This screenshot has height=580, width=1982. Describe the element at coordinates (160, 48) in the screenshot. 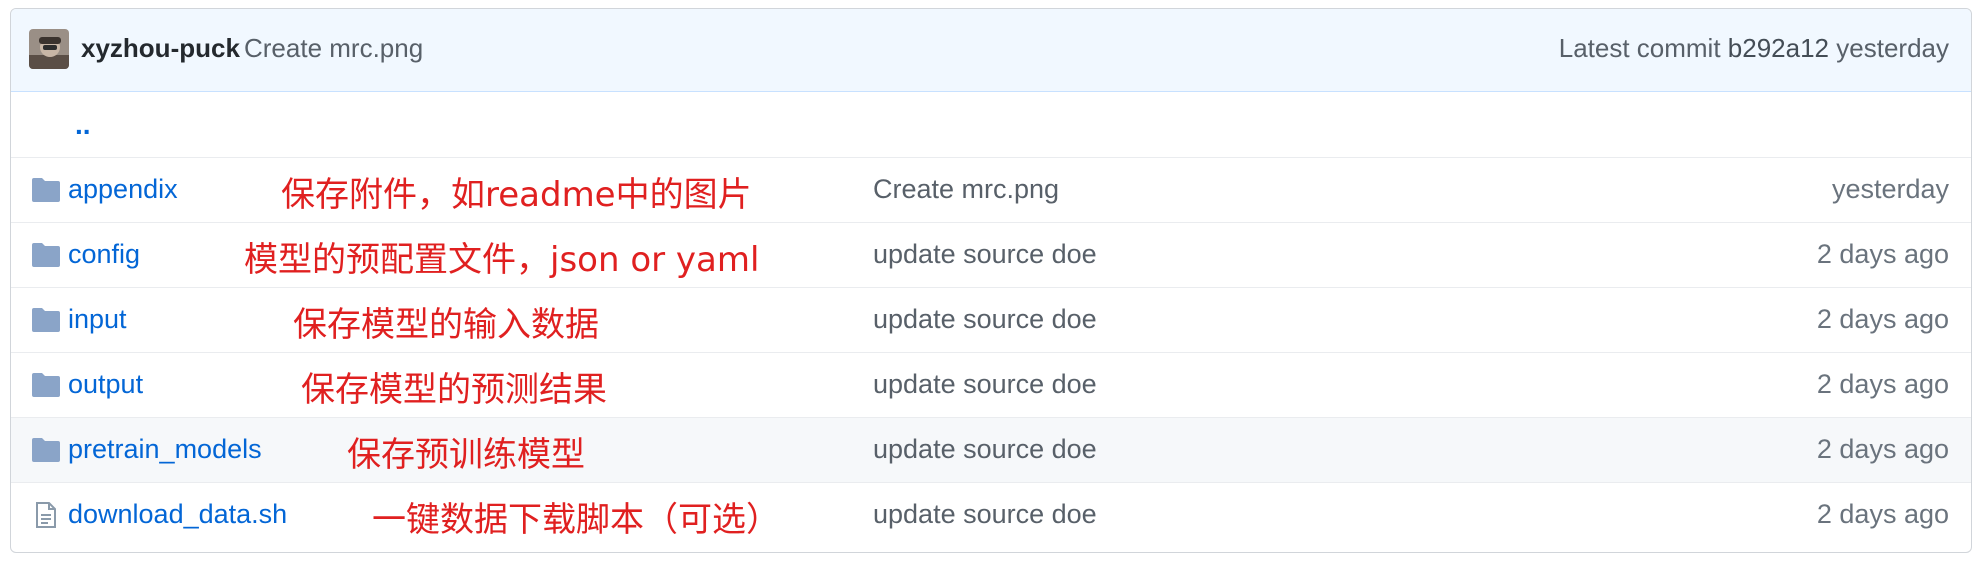

I see `commit-author: xyzhou-puck` at that location.